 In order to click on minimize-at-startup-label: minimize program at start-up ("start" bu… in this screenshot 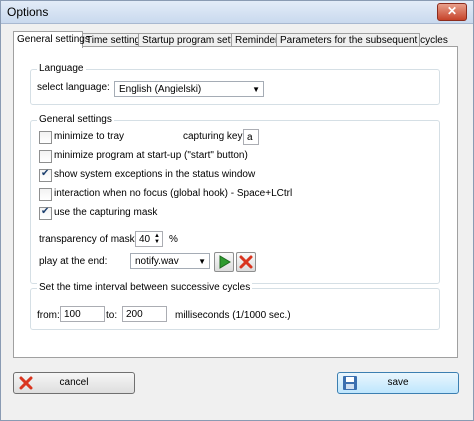, I will do `click(151, 155)`.